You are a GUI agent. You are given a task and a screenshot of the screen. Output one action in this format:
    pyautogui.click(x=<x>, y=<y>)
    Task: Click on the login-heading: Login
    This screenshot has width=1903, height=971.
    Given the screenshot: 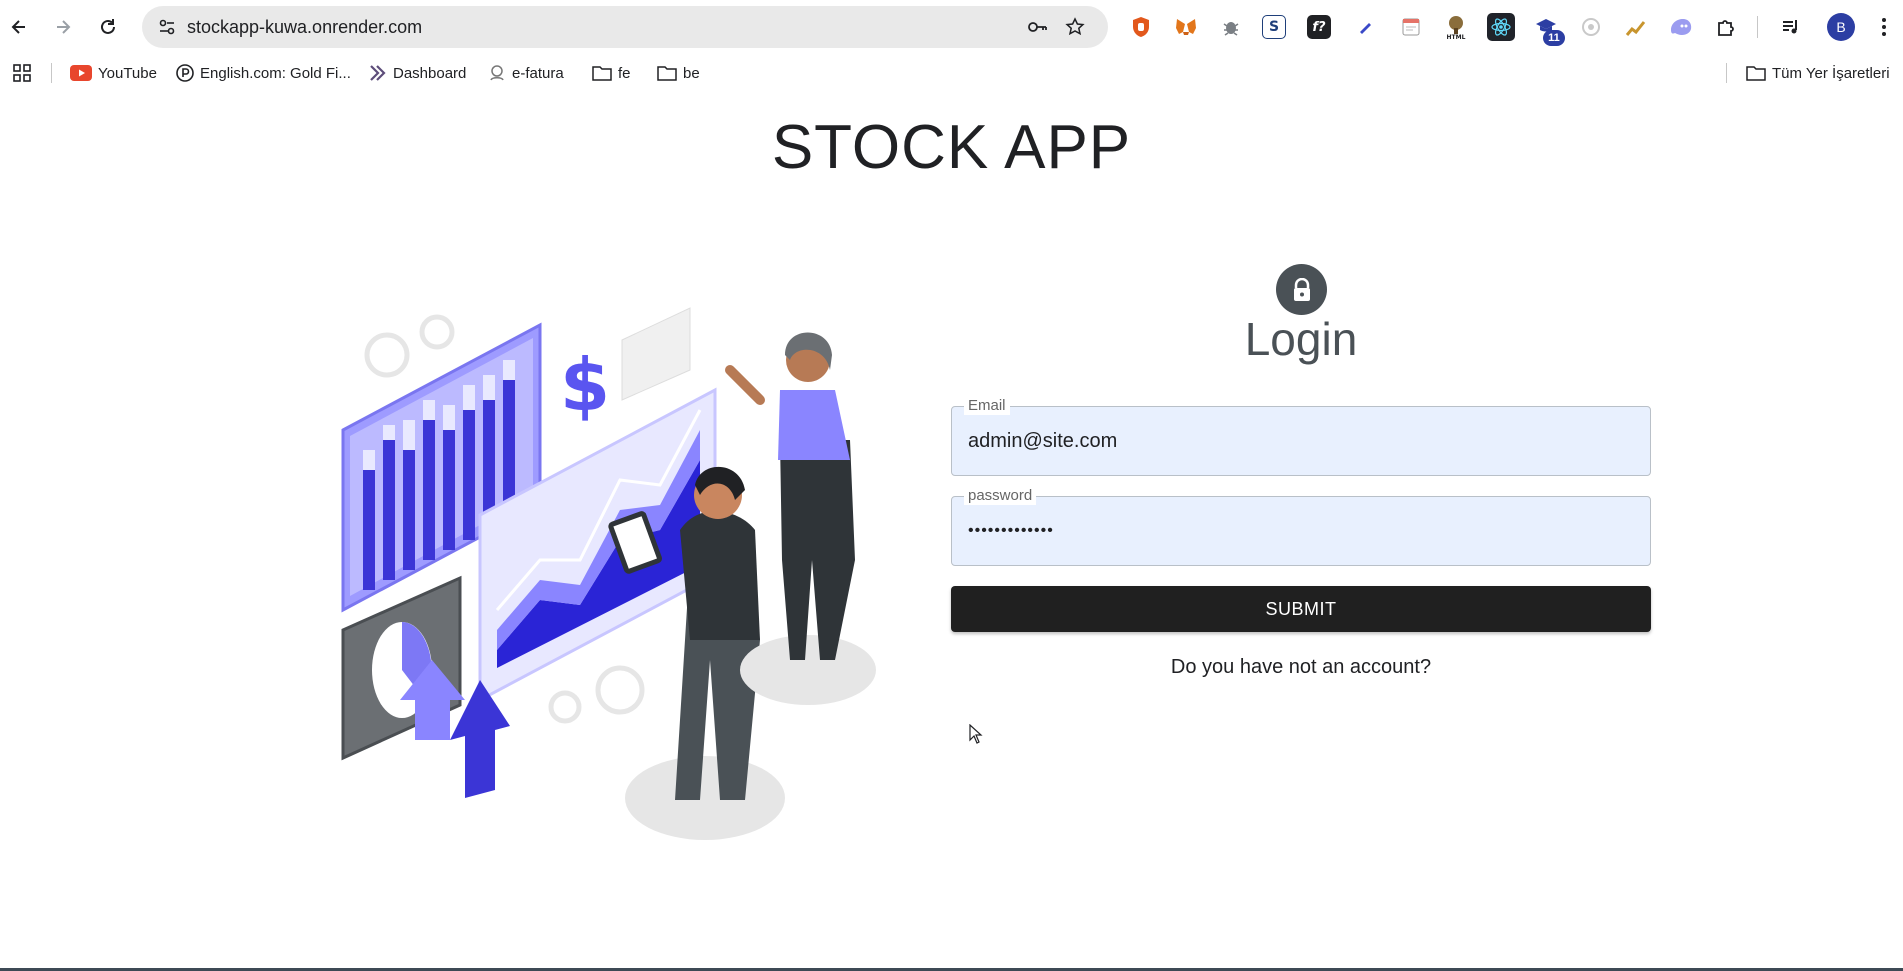 What is the action you would take?
    pyautogui.click(x=1301, y=339)
    